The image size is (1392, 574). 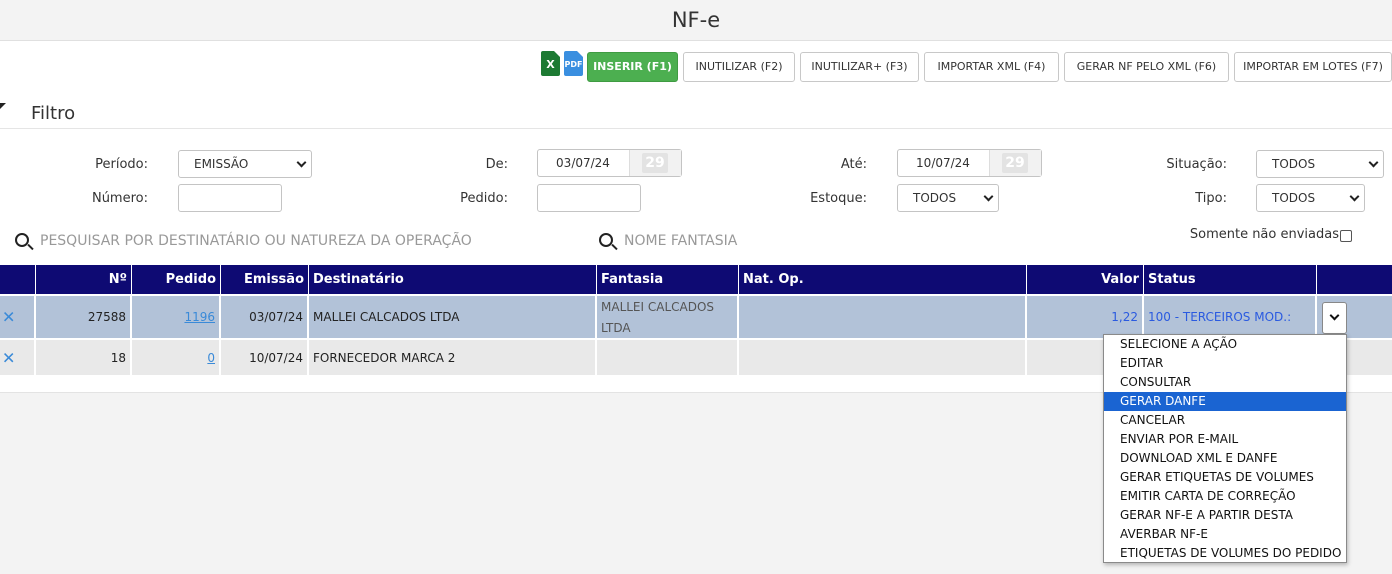 What do you see at coordinates (1225, 382) in the screenshot?
I see `menu-item-consultar: CONSULTAR` at bounding box center [1225, 382].